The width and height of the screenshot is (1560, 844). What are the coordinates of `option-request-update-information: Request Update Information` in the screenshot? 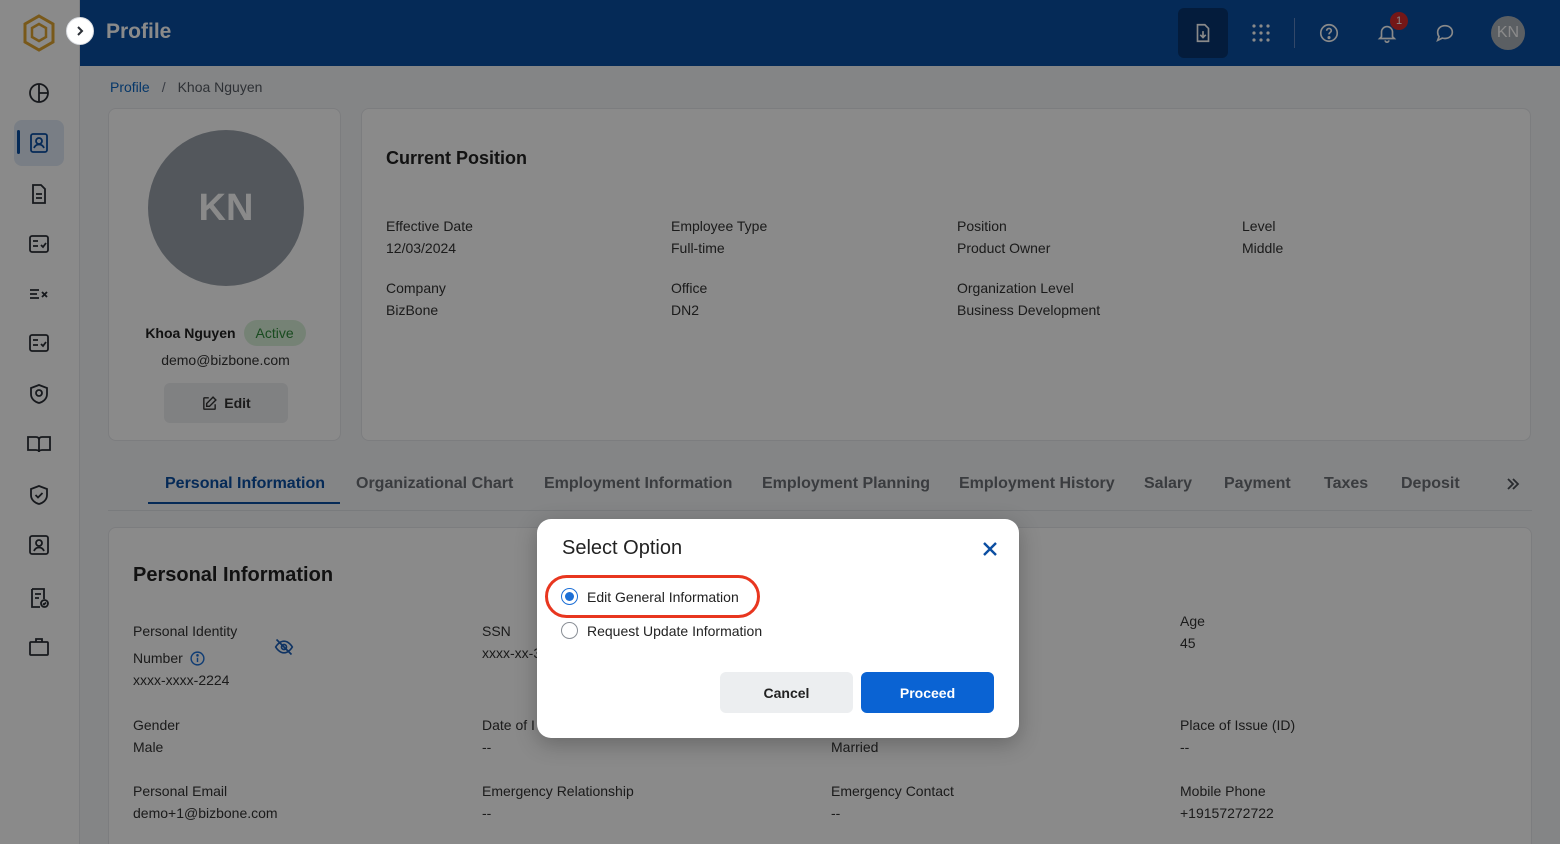 It's located at (661, 630).